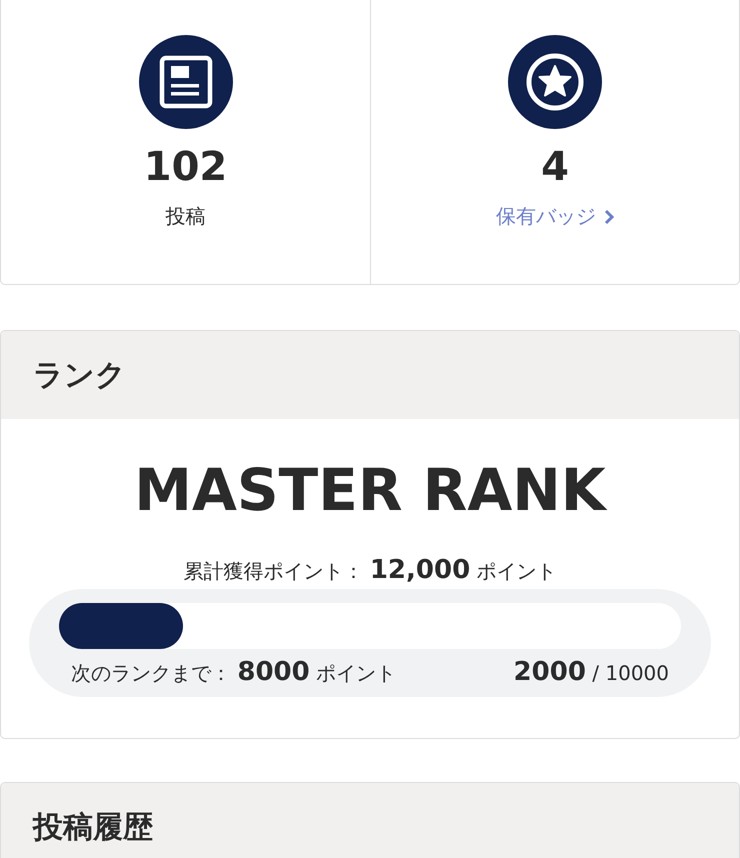 This screenshot has width=740, height=858. What do you see at coordinates (93, 827) in the screenshot?
I see `section-title: 投稿履歴` at bounding box center [93, 827].